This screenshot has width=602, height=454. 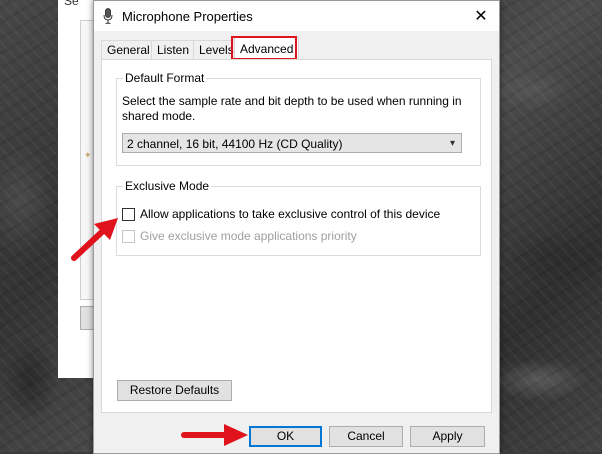 I want to click on background-window-glyph: ✦, so click(x=88, y=155).